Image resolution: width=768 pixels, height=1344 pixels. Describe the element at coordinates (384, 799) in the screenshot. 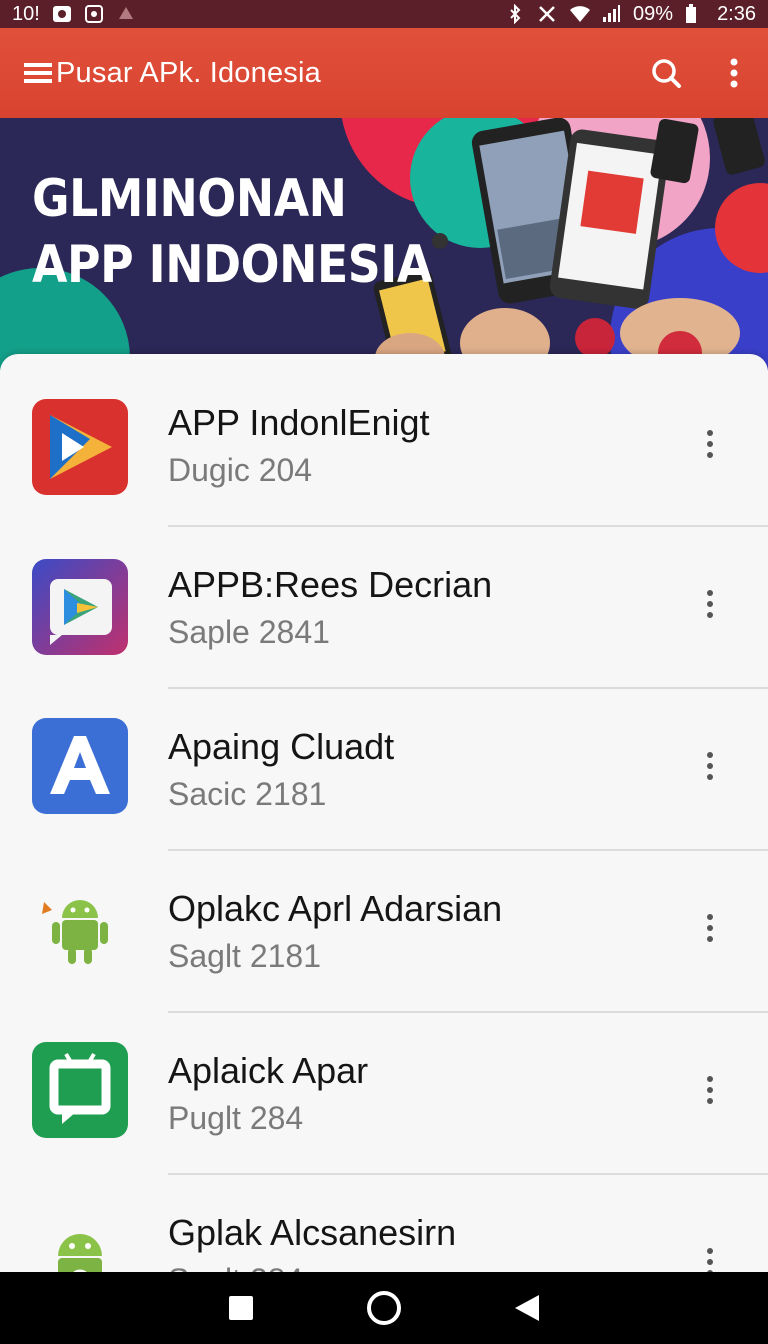

I see `list-item: Apaing Cluadt Sacic 2181` at that location.